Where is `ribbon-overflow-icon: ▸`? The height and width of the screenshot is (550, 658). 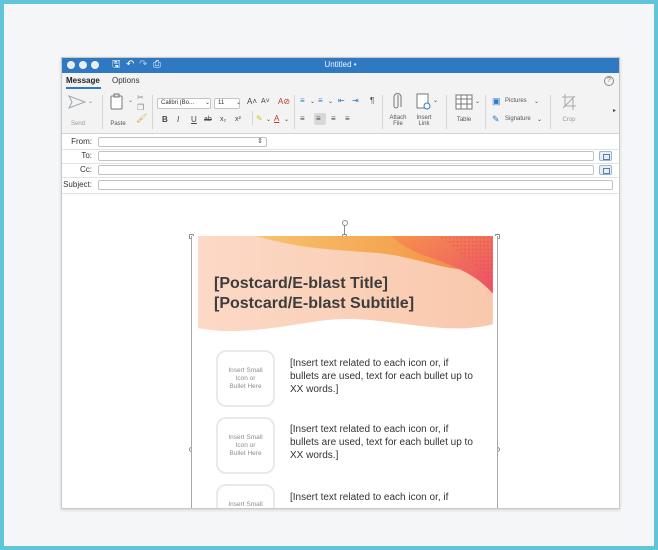
ribbon-overflow-icon: ▸ is located at coordinates (614, 111).